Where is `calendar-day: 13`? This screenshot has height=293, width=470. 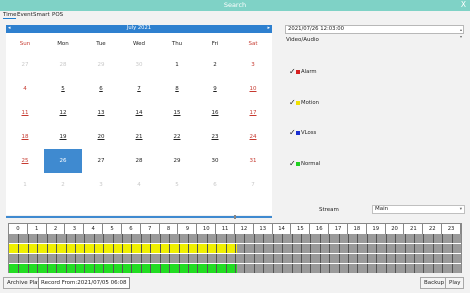
calendar-day: 13 is located at coordinates (101, 113).